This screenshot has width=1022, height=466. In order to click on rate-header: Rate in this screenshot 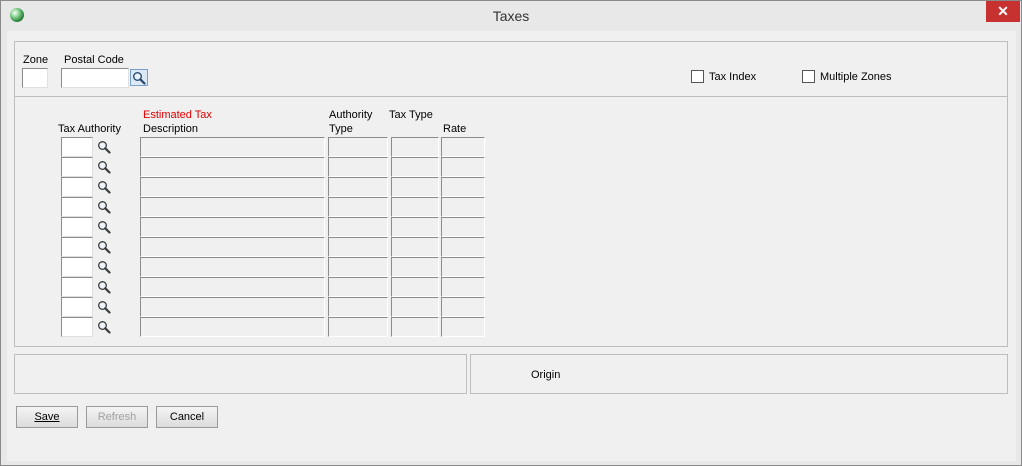, I will do `click(455, 129)`.